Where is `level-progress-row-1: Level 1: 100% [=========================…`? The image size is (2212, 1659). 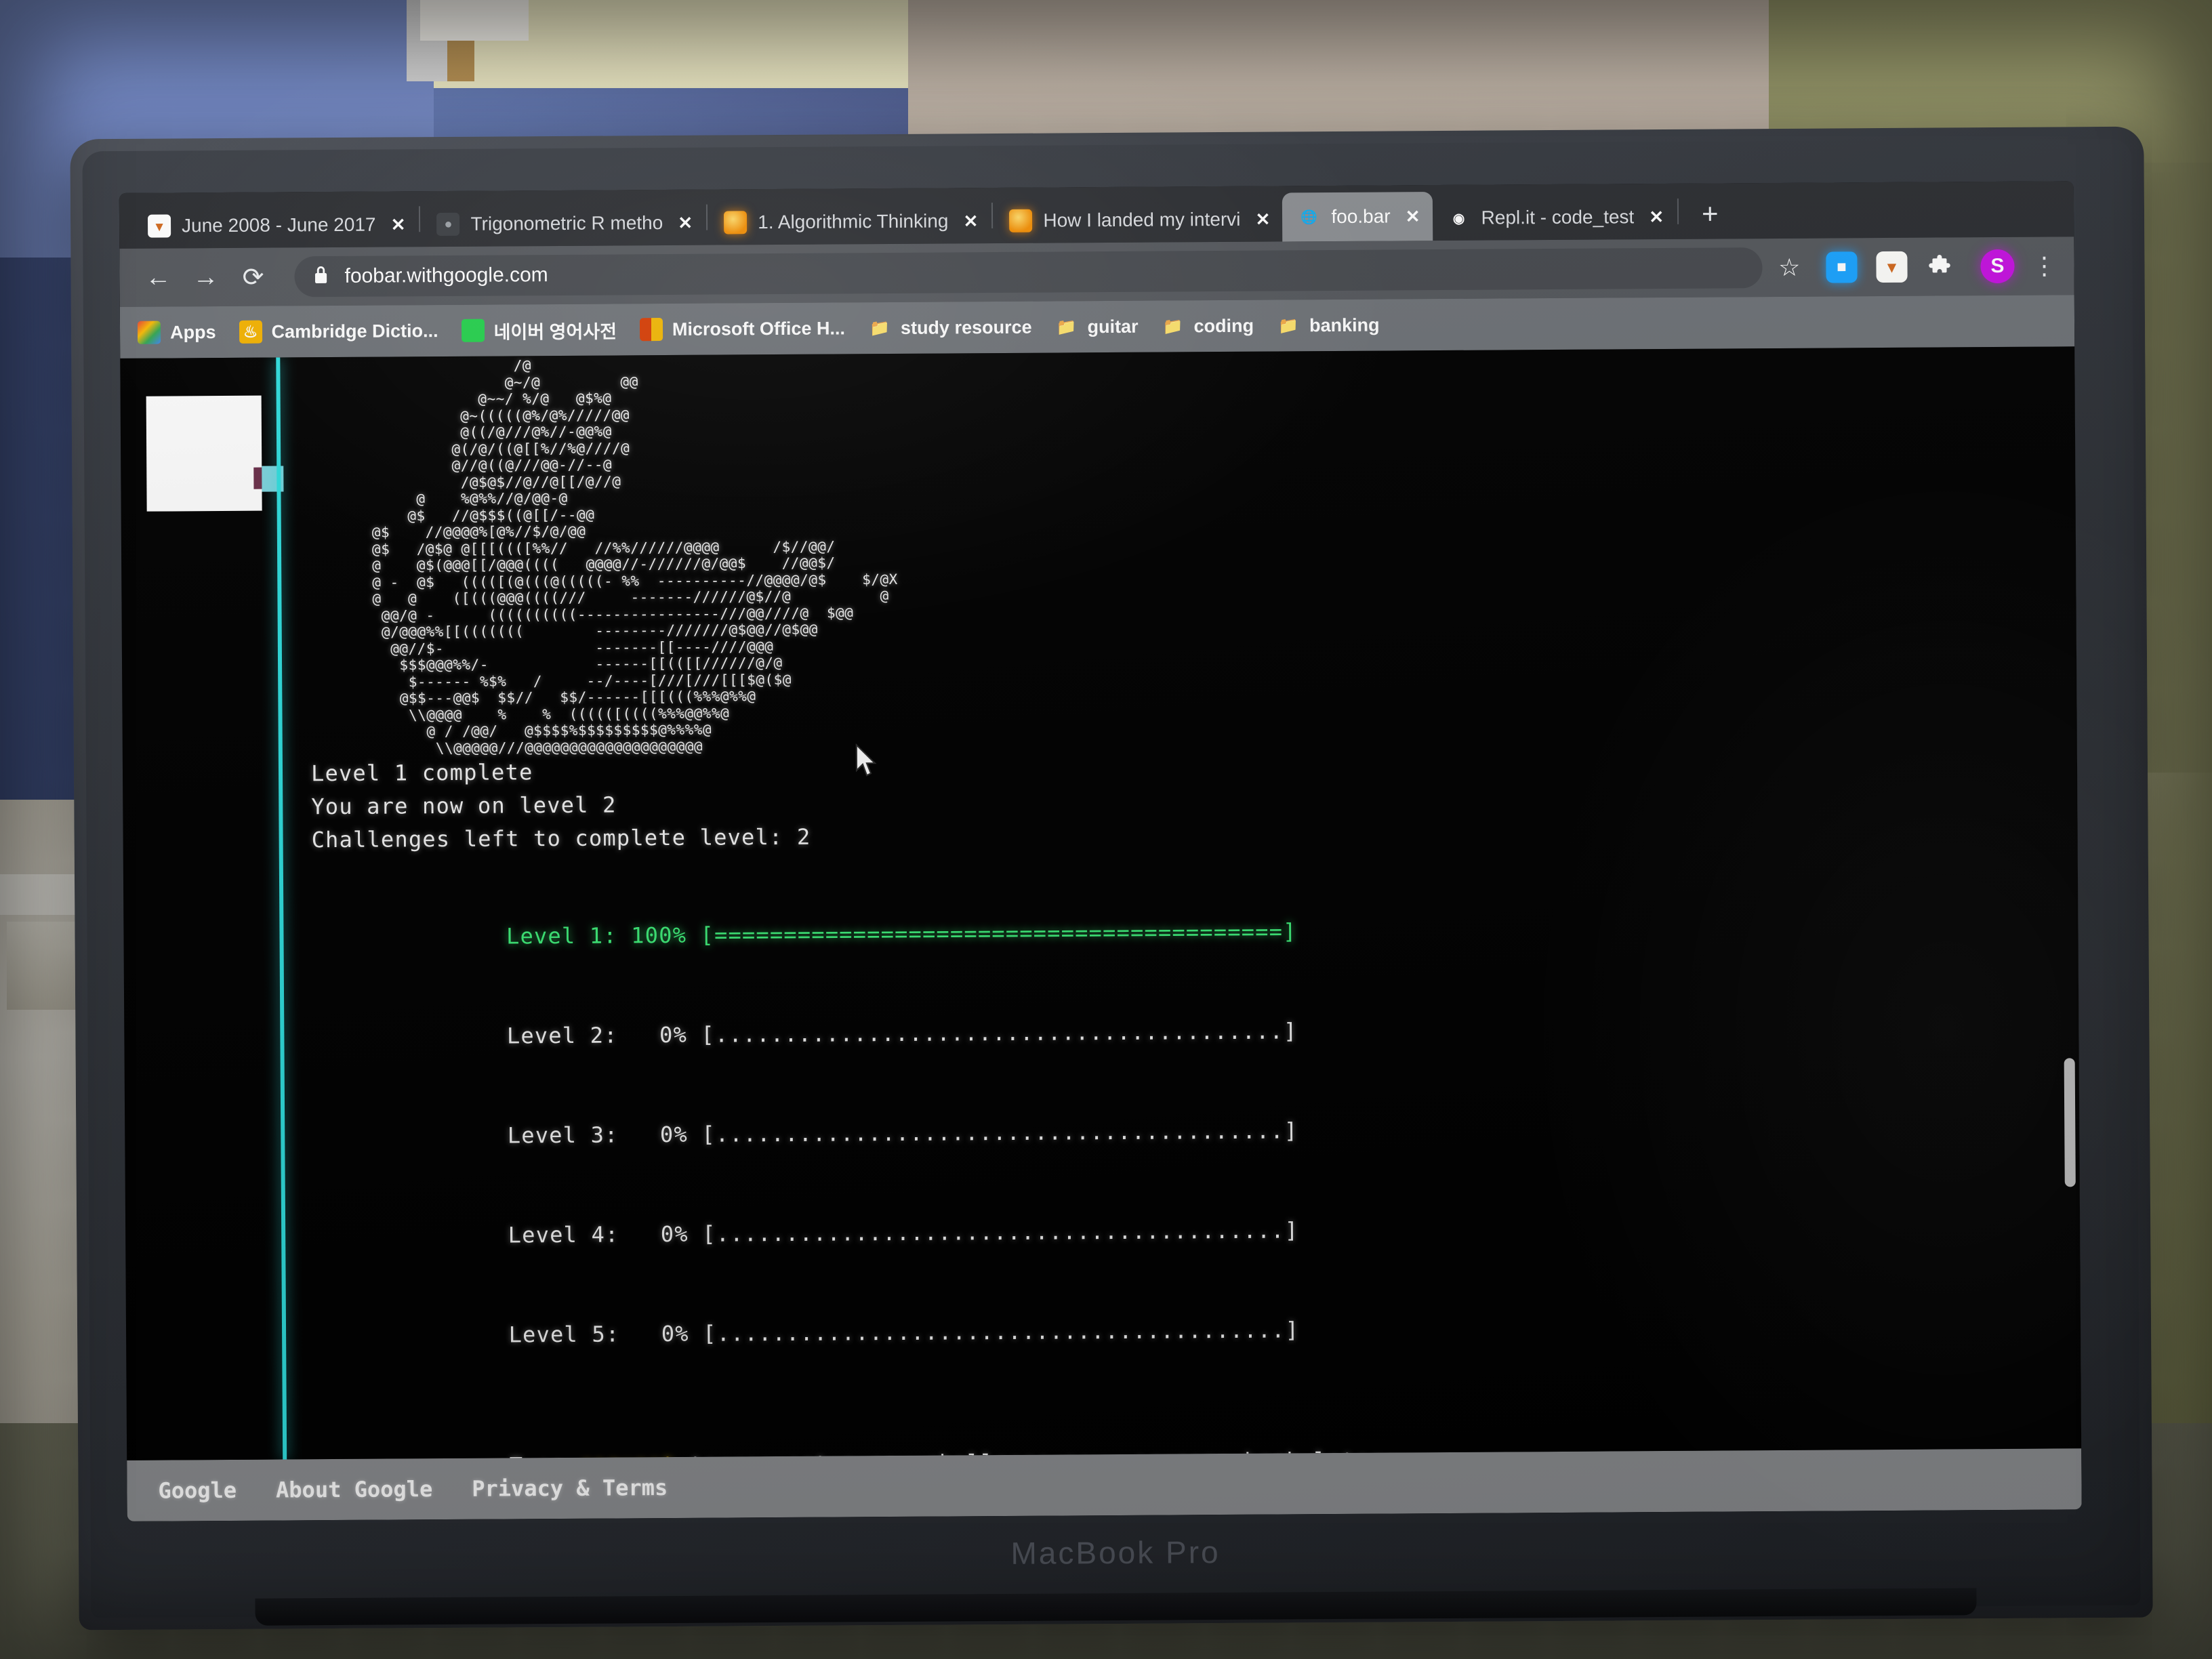
level-progress-row-1: Level 1: 100% [=========================… is located at coordinates (1195, 932).